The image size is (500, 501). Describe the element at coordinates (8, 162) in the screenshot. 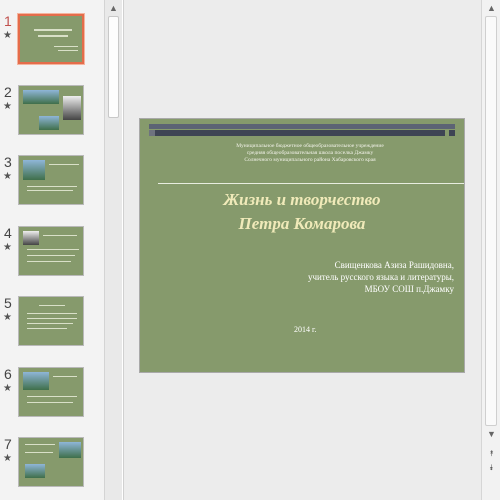

I see `slide-number: 3` at that location.